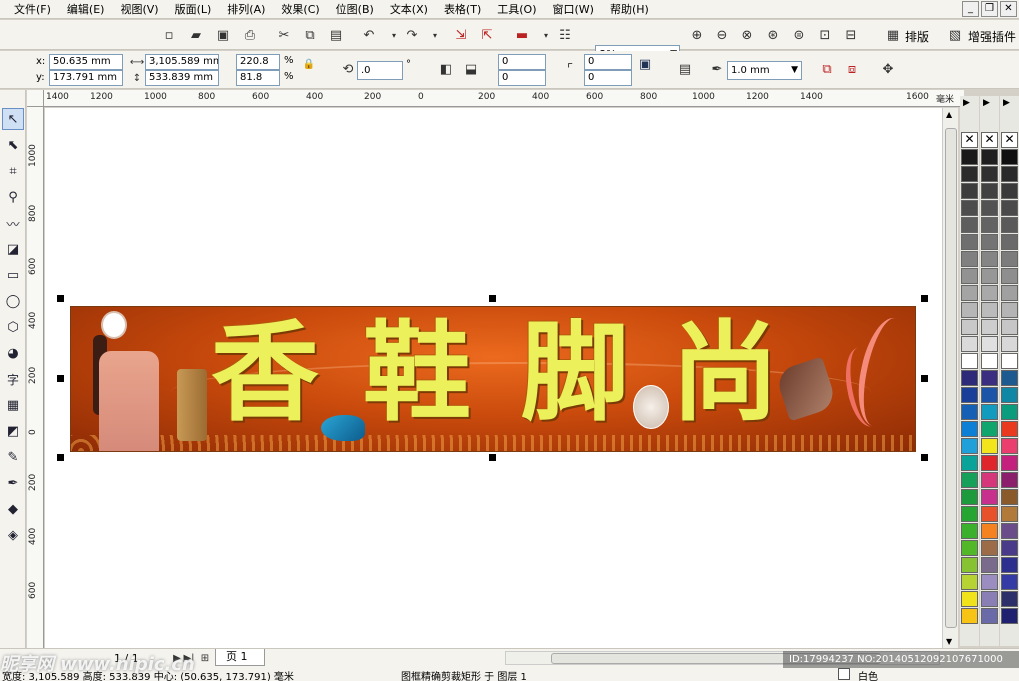 This screenshot has height=681, width=1019. Describe the element at coordinates (86, 62) in the screenshot. I see `x-position-field: 50.635 mm` at that location.